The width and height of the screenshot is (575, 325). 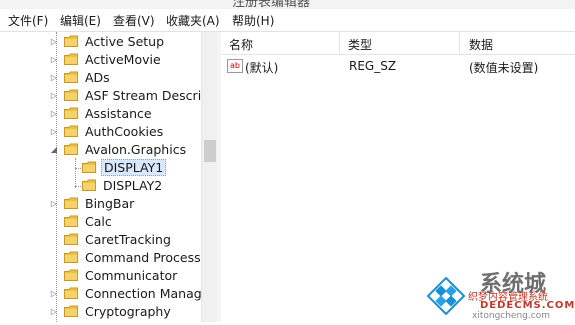 I want to click on watermark-url: xitongcheng.com, so click(x=511, y=316).